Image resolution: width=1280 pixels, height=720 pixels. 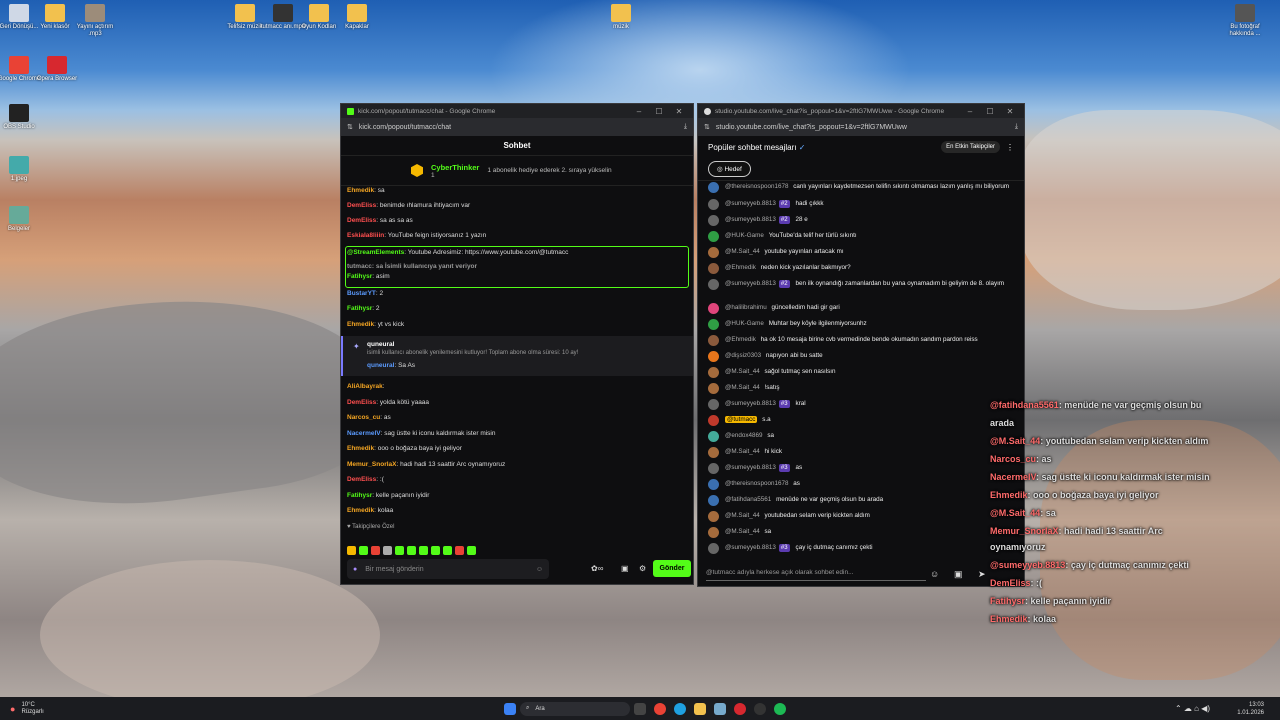 I want to click on site-info-icon: ⇅, so click(x=350, y=127).